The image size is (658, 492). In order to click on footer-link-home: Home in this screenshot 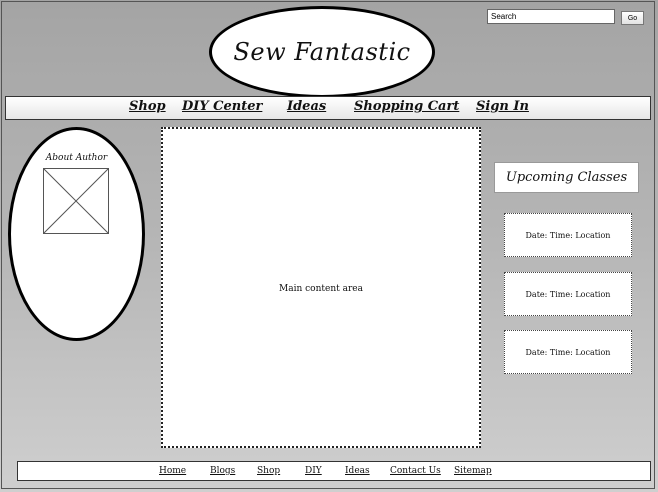, I will do `click(172, 471)`.